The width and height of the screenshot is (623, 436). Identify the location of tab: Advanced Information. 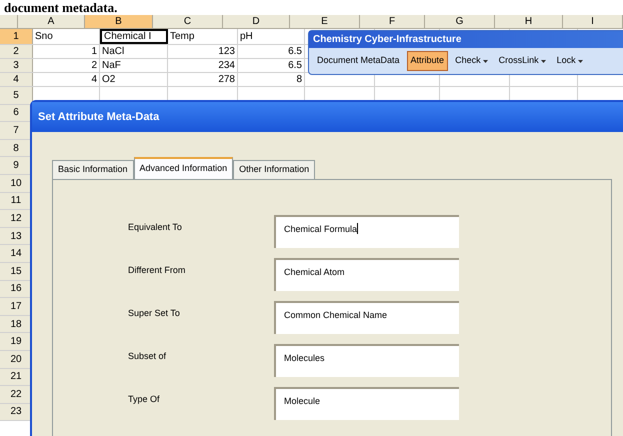
(184, 168).